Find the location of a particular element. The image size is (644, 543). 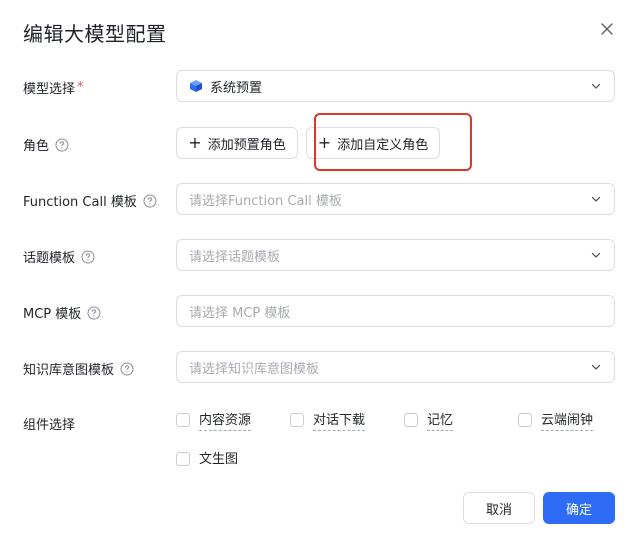

topic-select: 请选择话题模板 is located at coordinates (395, 255).